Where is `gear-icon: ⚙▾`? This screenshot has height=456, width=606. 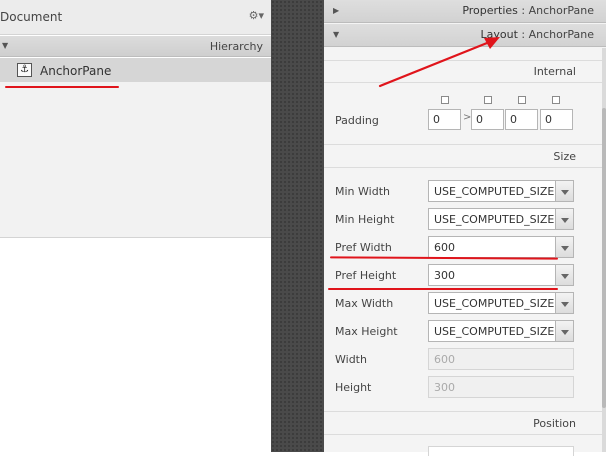
gear-icon: ⚙▾ is located at coordinates (256, 15).